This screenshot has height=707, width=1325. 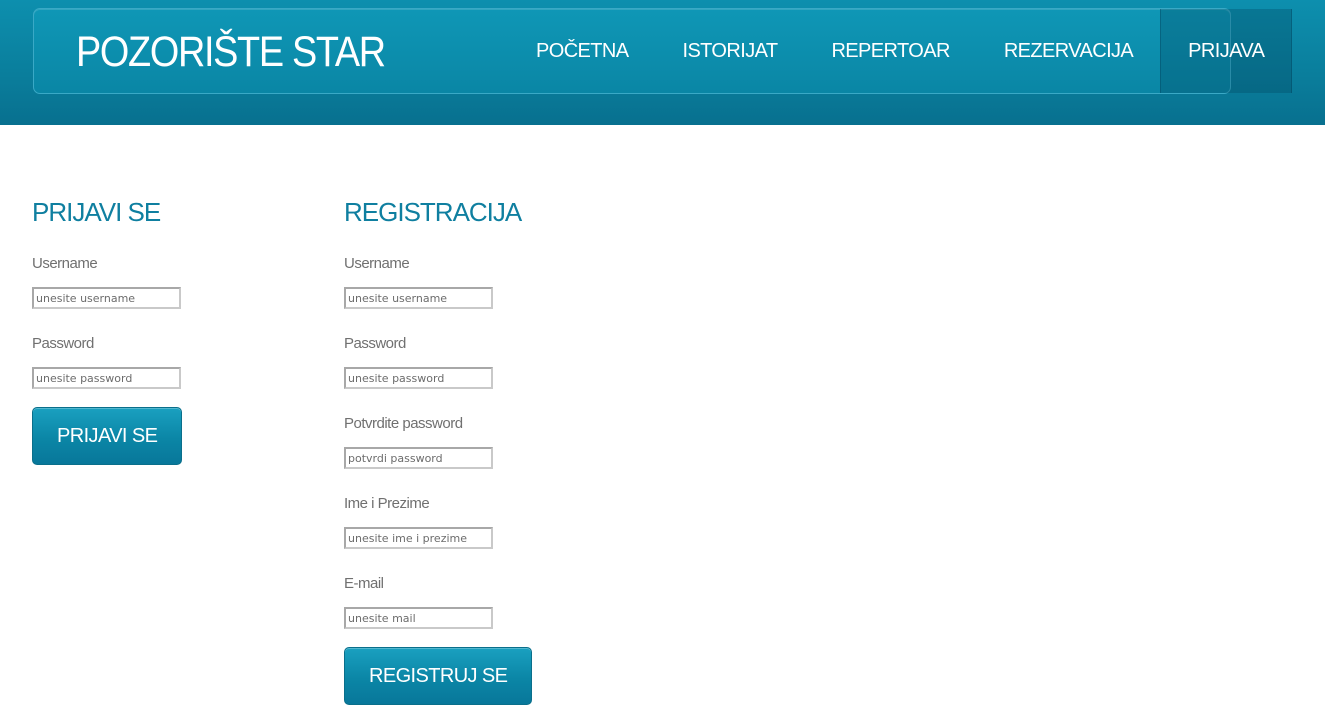 I want to click on register-email-input, so click(x=418, y=618).